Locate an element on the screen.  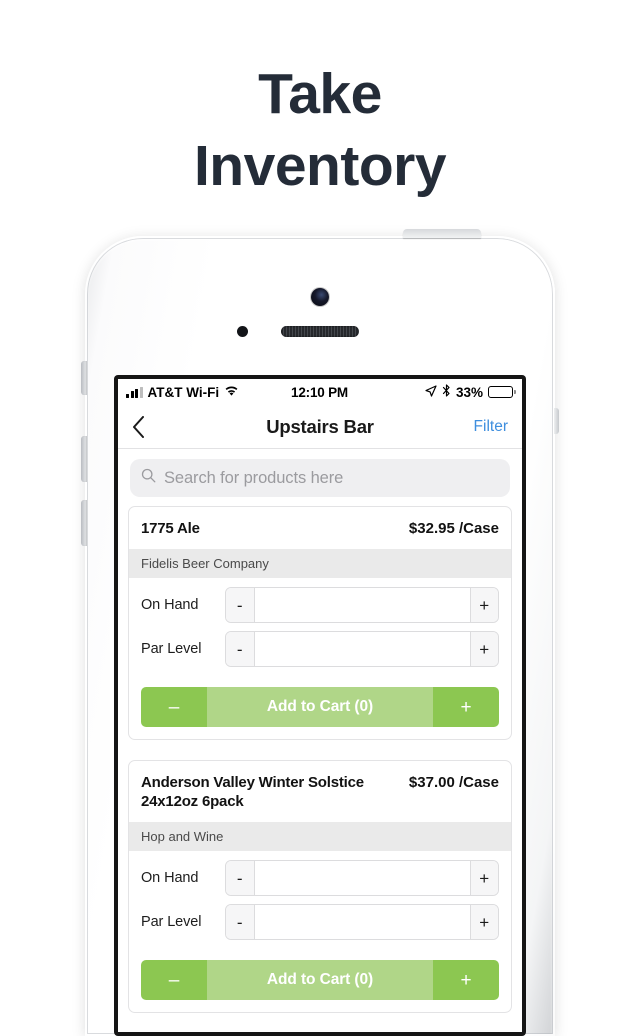
wifi-icon is located at coordinates (231, 392).